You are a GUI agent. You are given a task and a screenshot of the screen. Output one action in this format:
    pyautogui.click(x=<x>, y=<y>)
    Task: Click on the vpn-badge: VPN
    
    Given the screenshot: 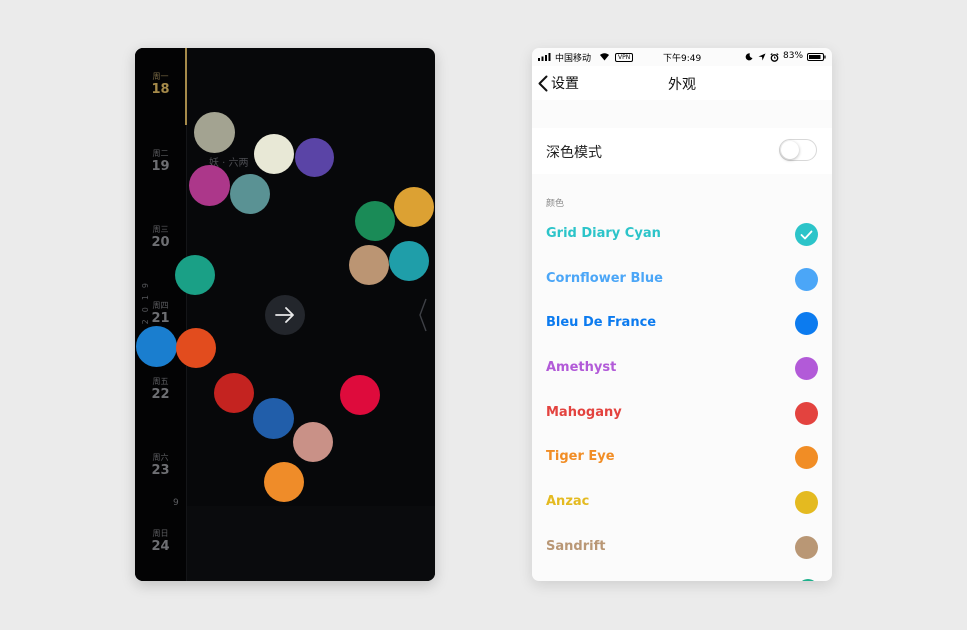 What is the action you would take?
    pyautogui.click(x=624, y=57)
    